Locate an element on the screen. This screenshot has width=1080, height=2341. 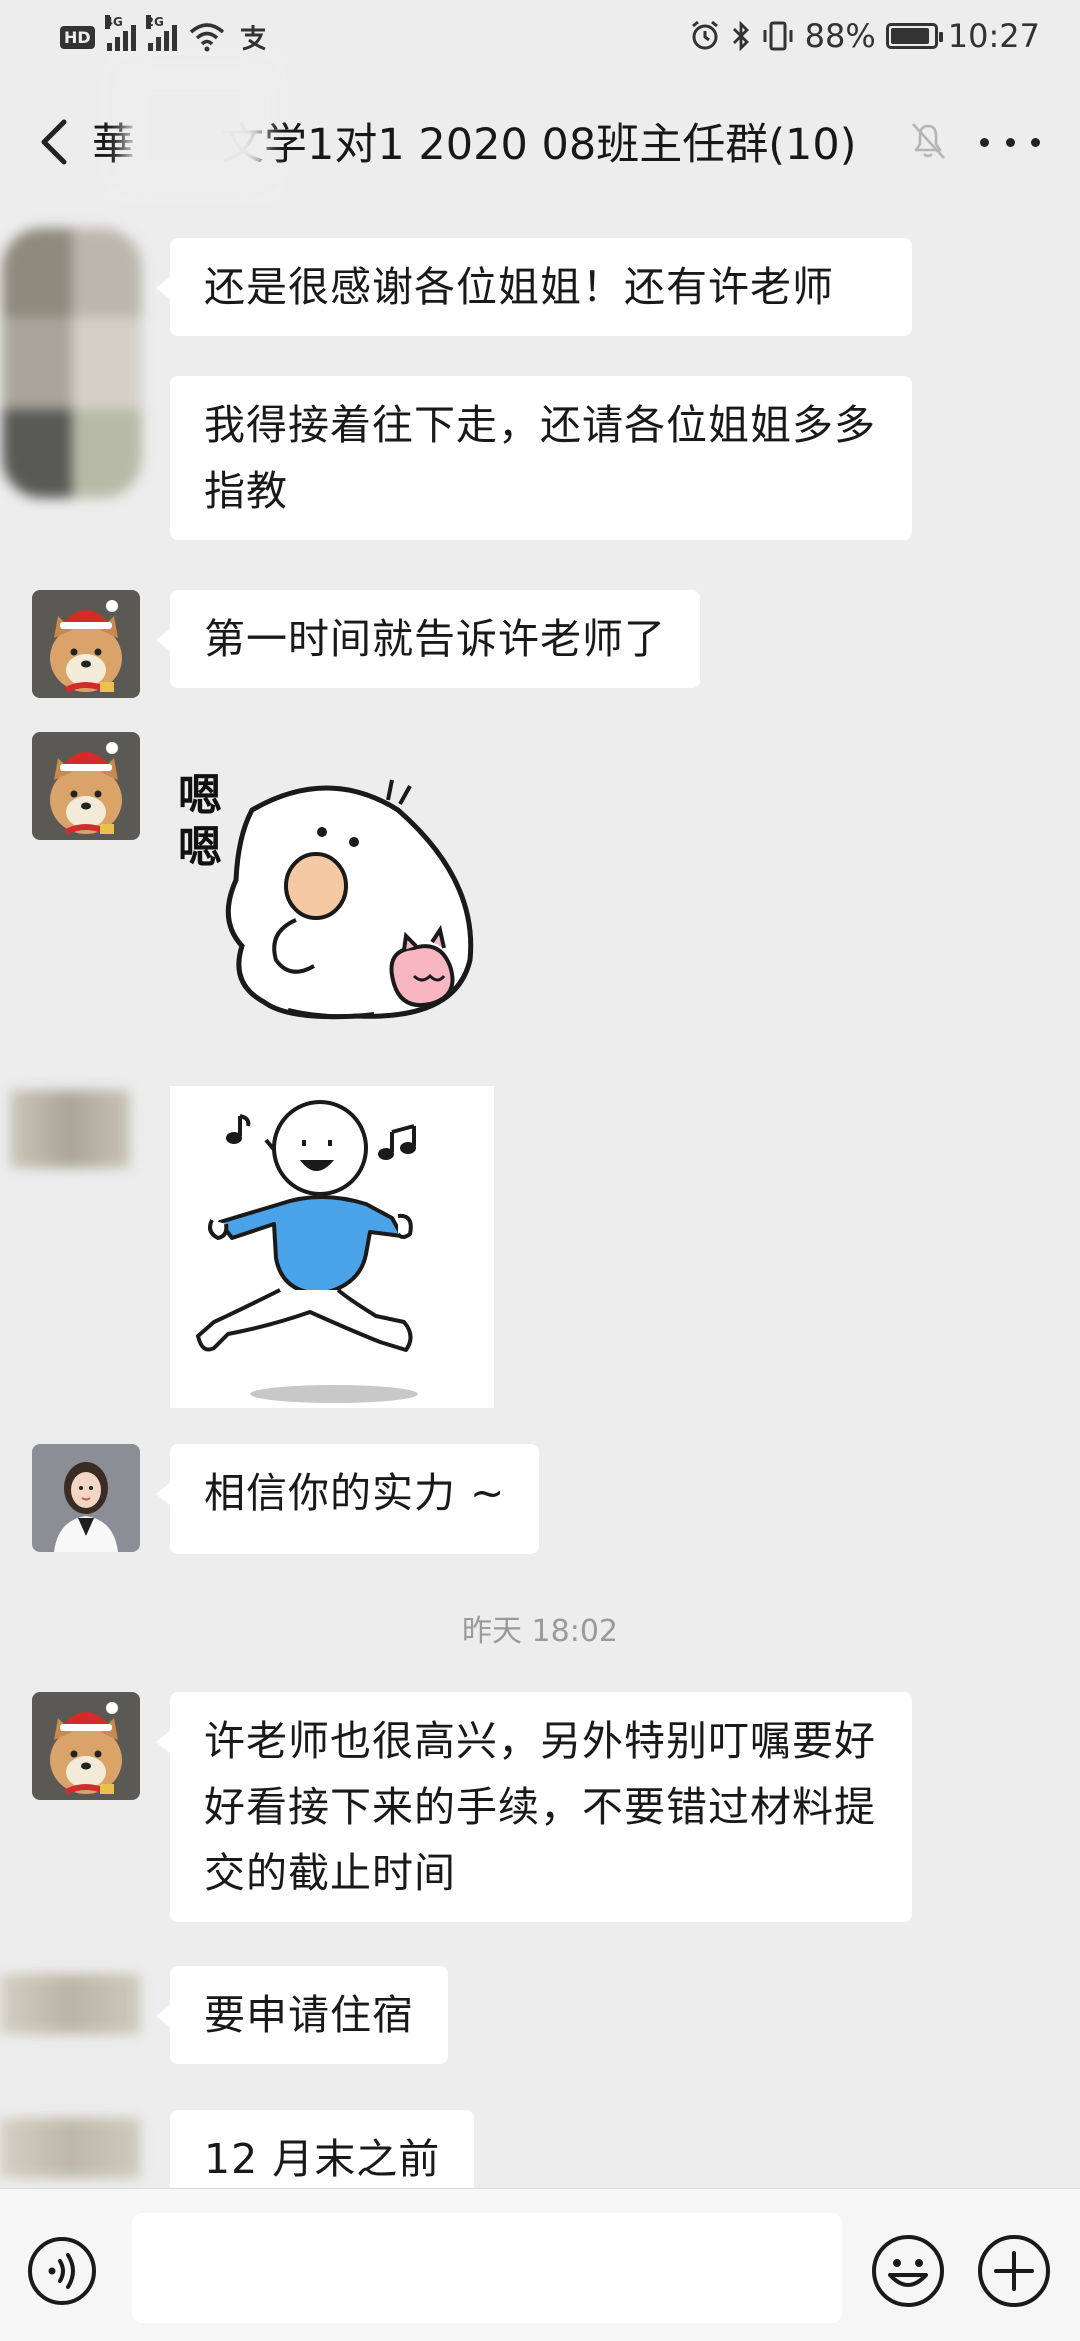
message-bubble: 第一时间就告诉许老师了 is located at coordinates (428, 639).